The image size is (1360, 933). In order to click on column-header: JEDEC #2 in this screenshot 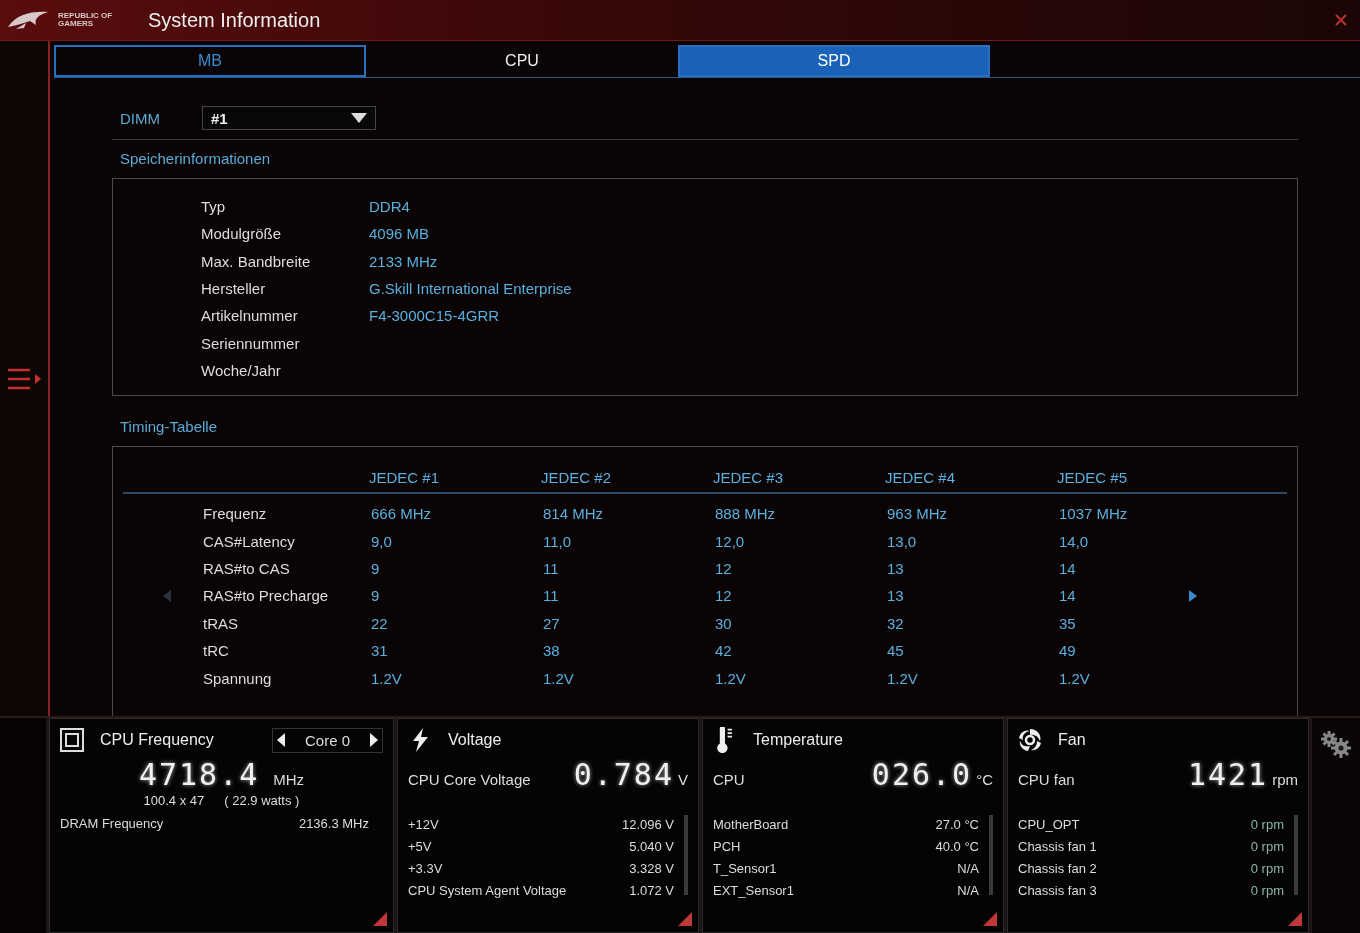, I will do `click(577, 477)`.